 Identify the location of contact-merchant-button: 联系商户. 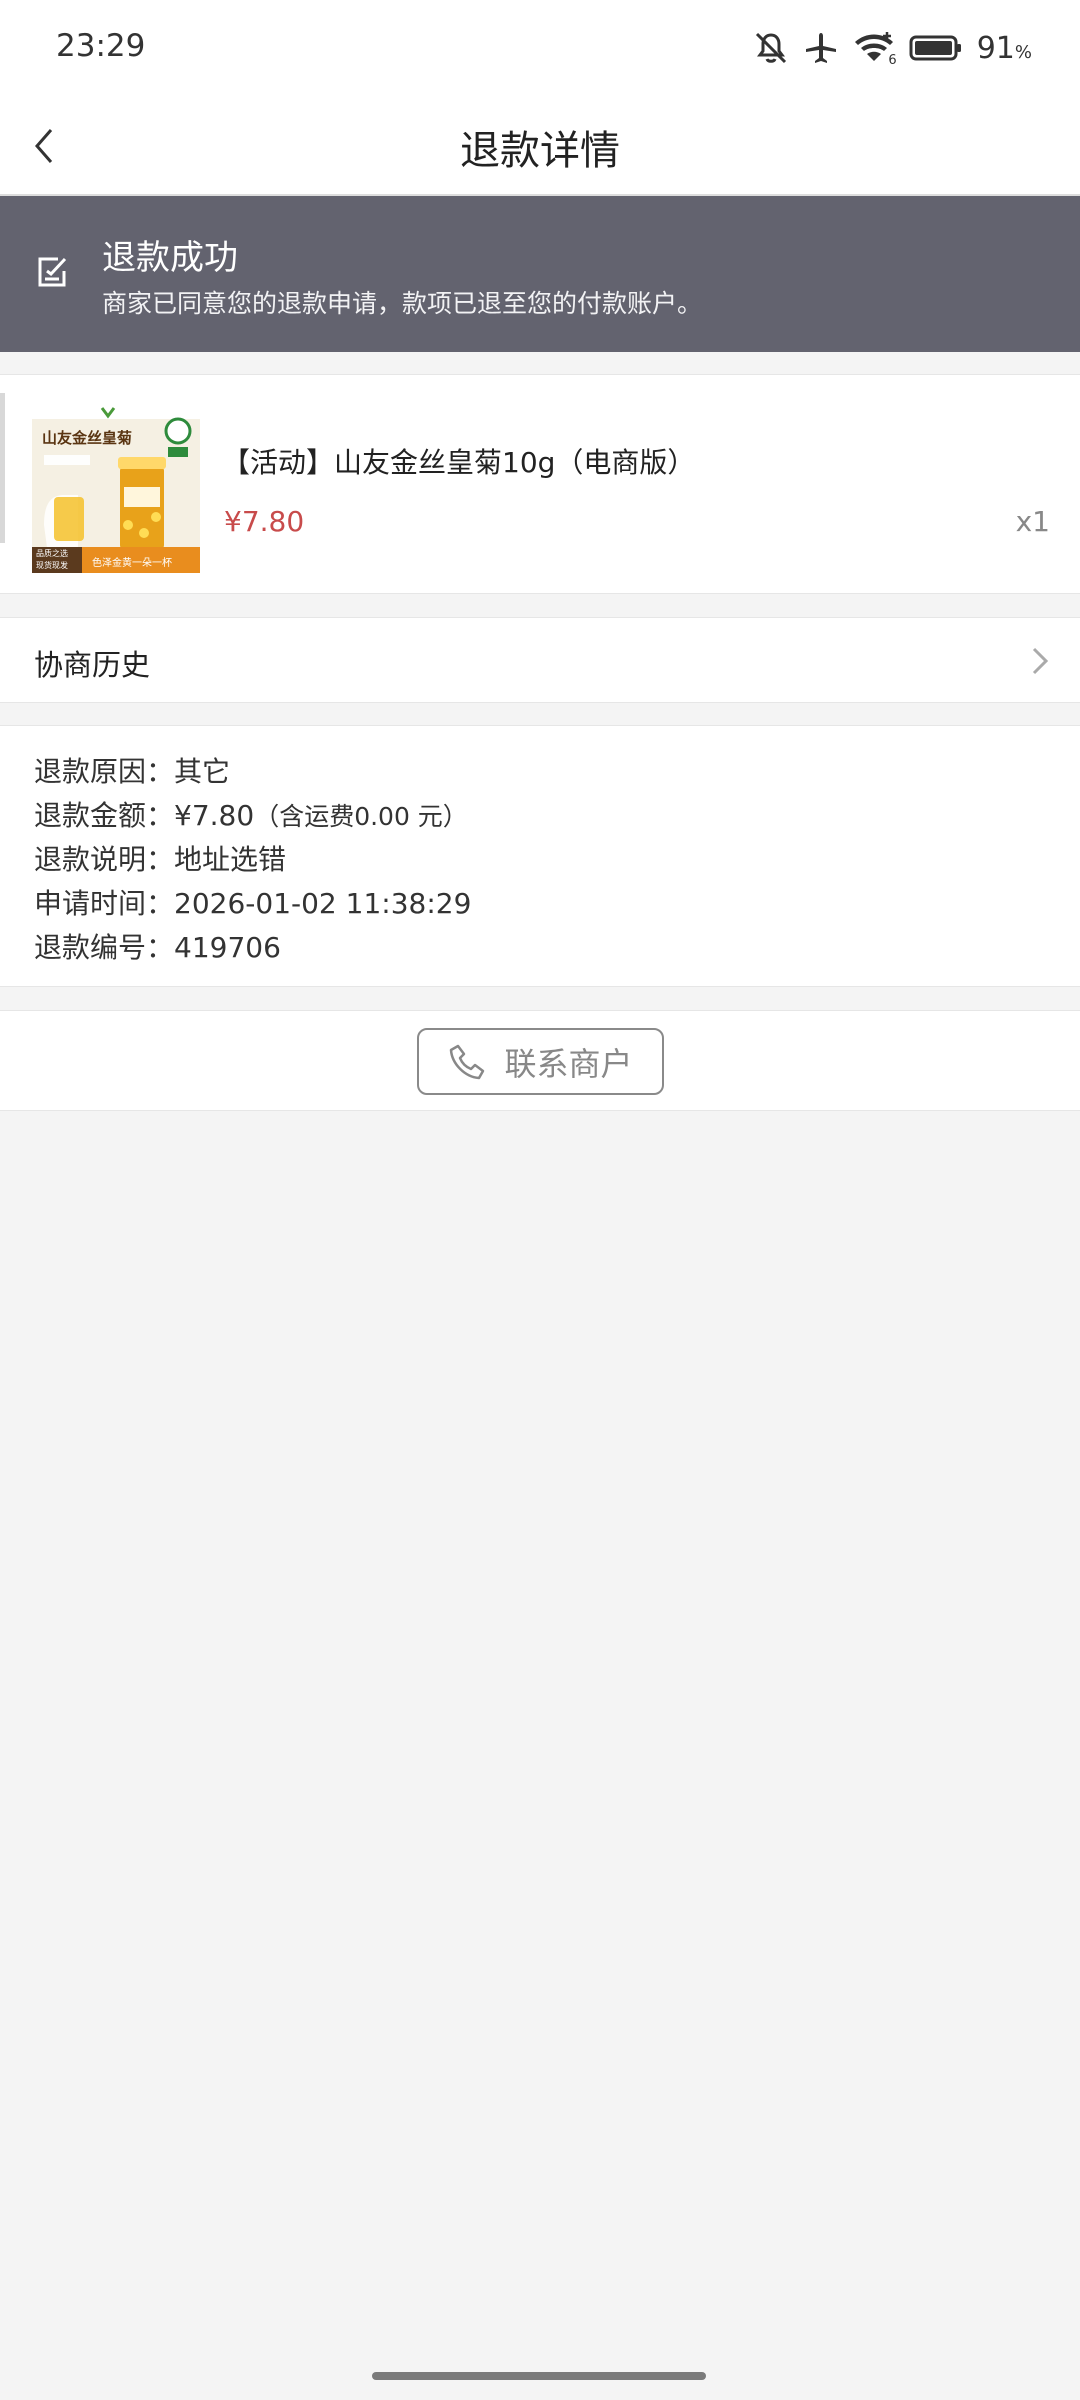
(540, 1061).